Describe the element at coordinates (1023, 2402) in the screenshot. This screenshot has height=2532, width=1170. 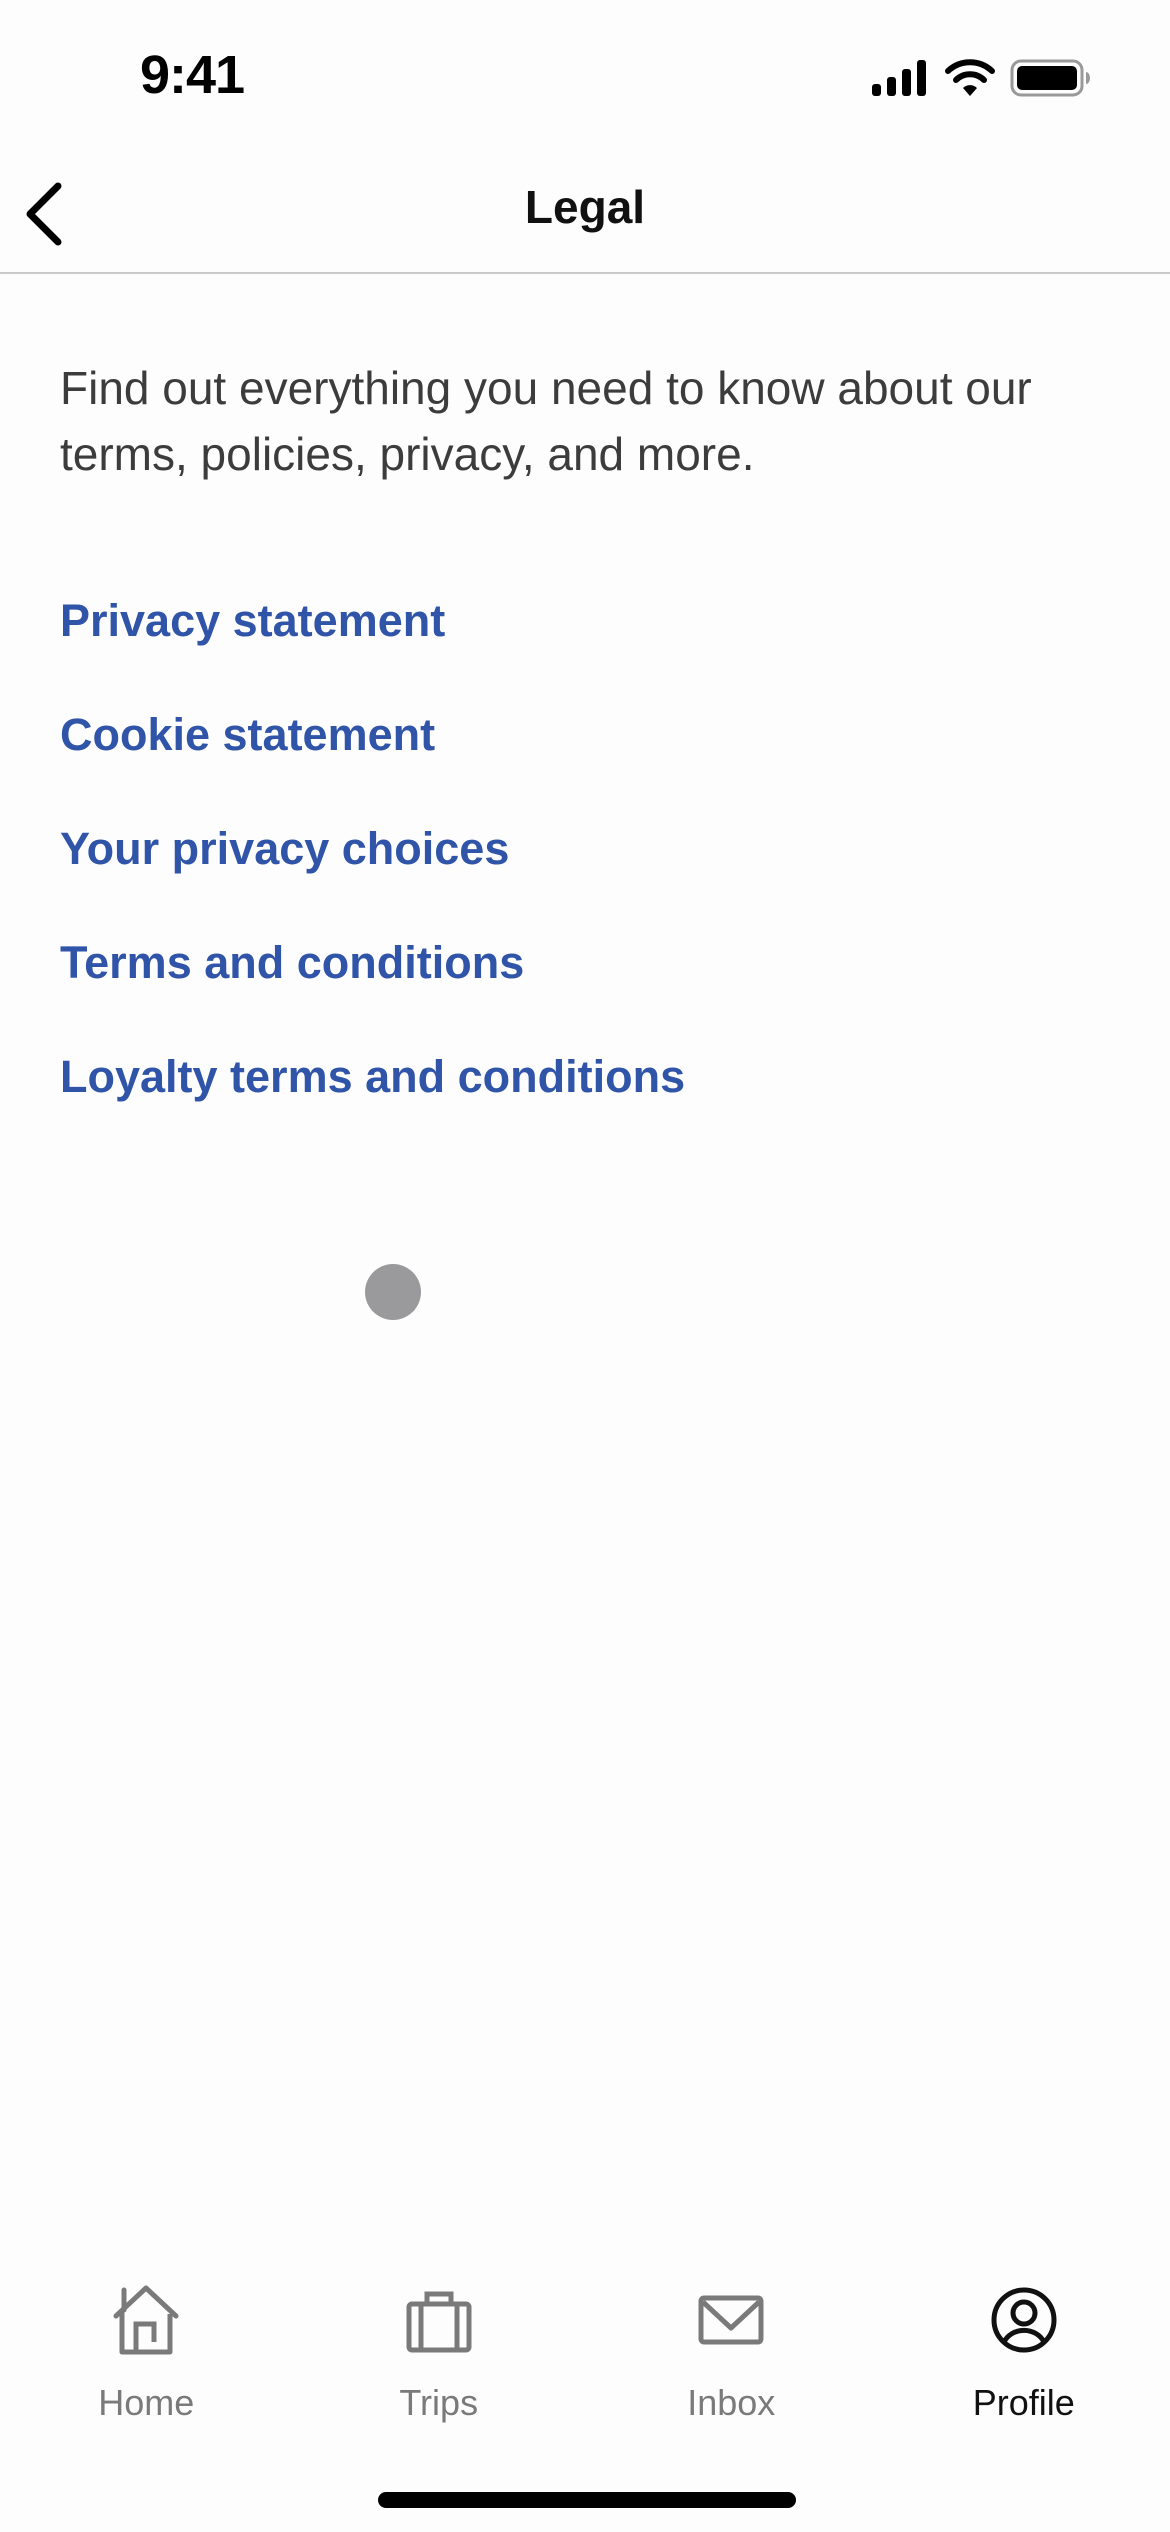
I see `tab-profile-label: Profile` at that location.